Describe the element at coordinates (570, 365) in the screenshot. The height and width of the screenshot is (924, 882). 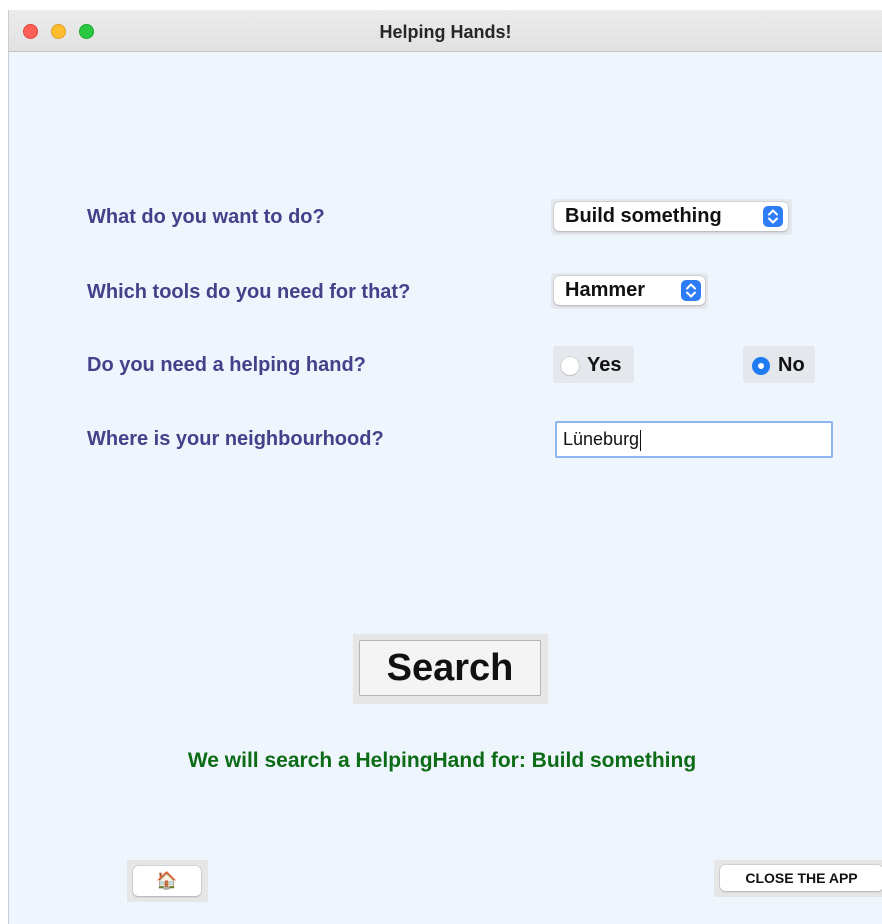
I see `yes-radio` at that location.